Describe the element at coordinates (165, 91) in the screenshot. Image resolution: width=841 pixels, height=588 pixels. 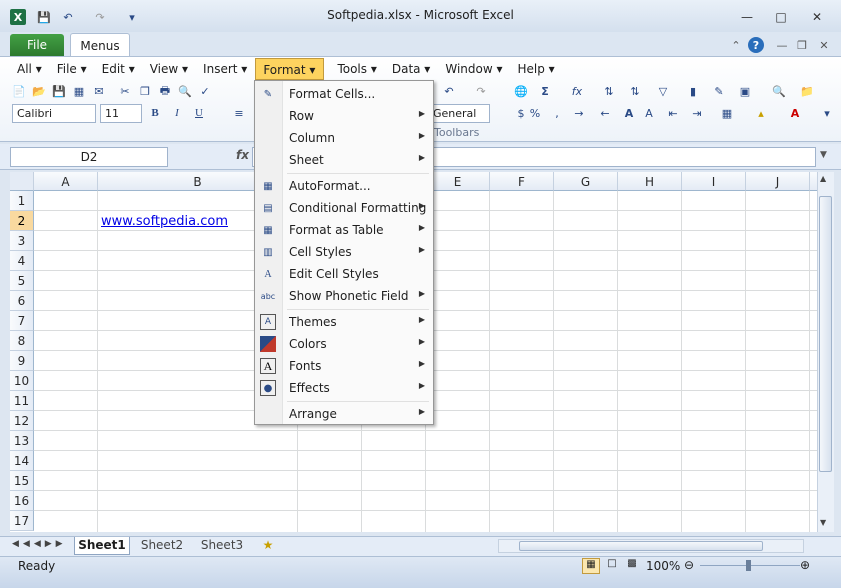
I see `print-icon: 🖶` at that location.